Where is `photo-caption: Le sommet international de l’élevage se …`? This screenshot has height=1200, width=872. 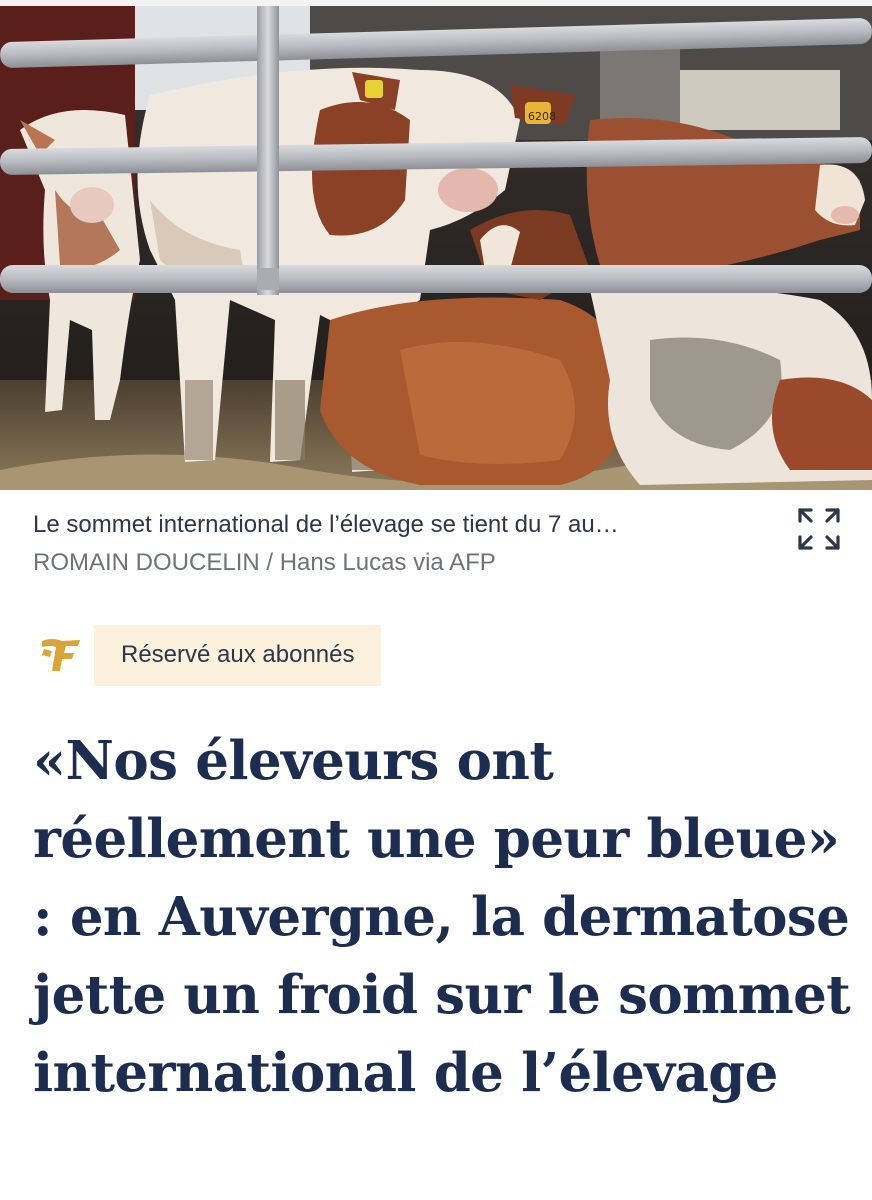
photo-caption: Le sommet international de l’élevage se … is located at coordinates (413, 525).